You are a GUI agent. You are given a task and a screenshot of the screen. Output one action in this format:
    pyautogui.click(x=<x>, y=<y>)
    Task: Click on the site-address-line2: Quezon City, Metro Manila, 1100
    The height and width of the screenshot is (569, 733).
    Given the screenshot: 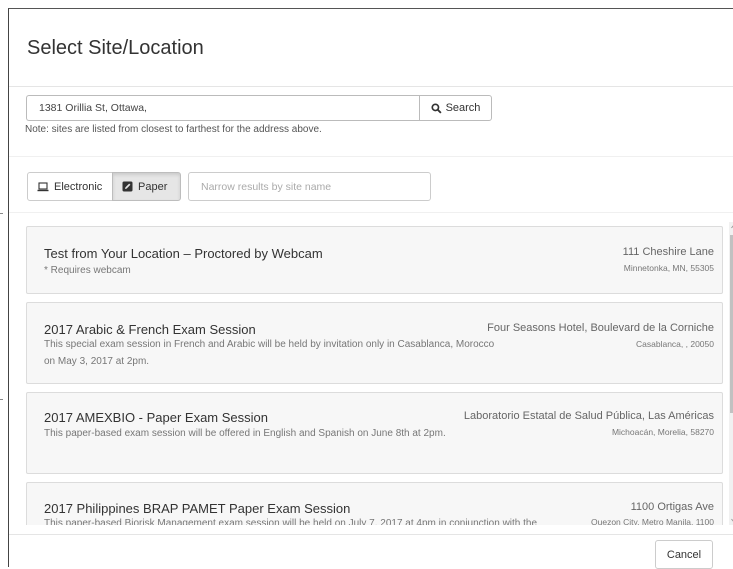 What is the action you would take?
    pyautogui.click(x=652, y=521)
    